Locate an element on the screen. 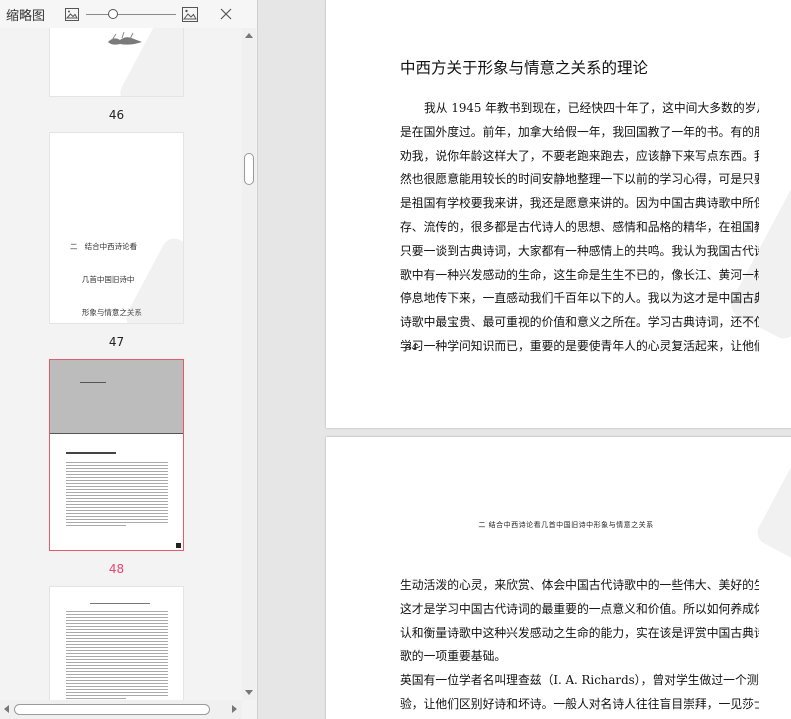  text-line: 是祖国有学校要我来讲，我还是愿意来讲的。因为中国古典诗歌中所保 is located at coordinates (579, 203).